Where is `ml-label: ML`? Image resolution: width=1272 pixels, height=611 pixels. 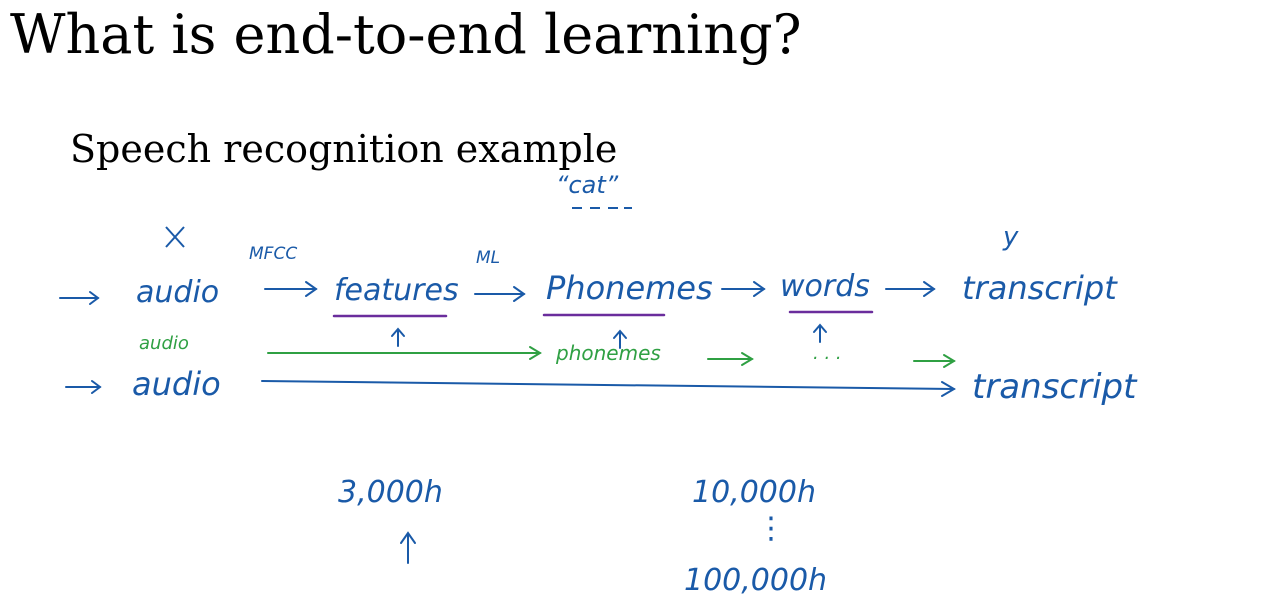 ml-label: ML is located at coordinates (488, 258).